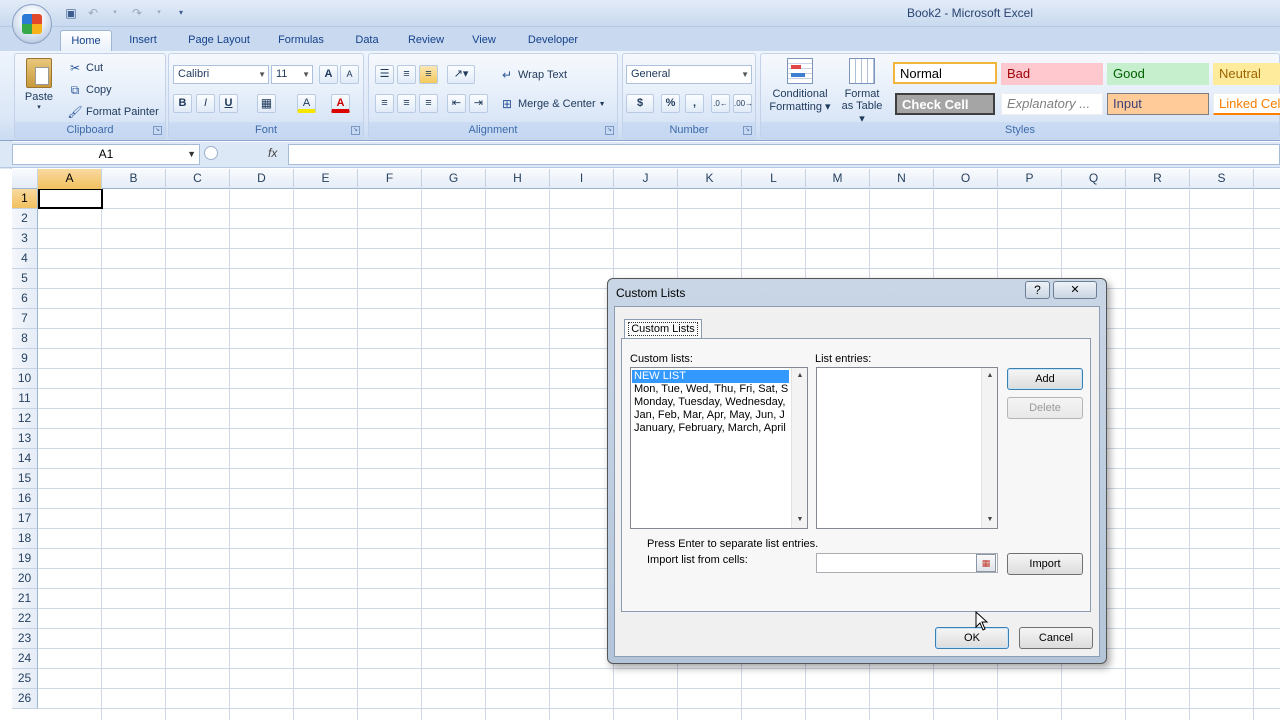 The width and height of the screenshot is (1280, 720). What do you see at coordinates (710, 415) in the screenshot?
I see `list-item: Jan, Feb, Mar, Apr, May, Jun, J` at bounding box center [710, 415].